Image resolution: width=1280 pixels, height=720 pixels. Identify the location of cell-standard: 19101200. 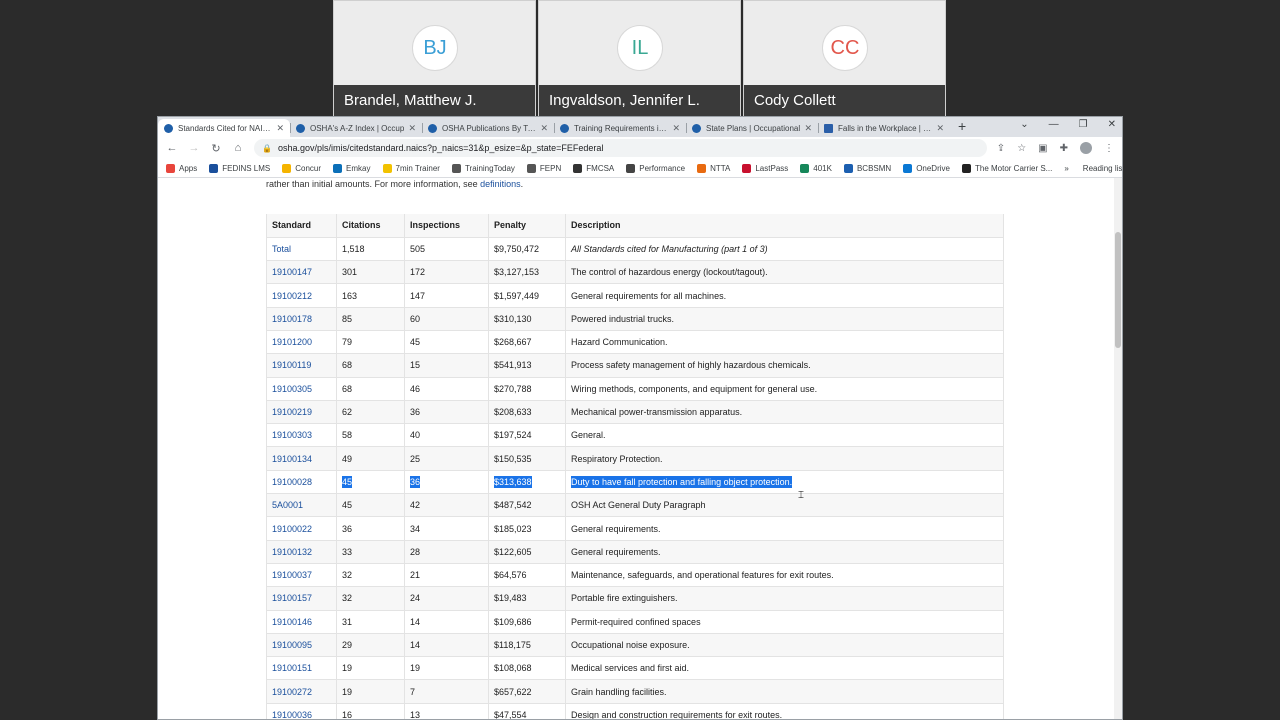
(301, 342).